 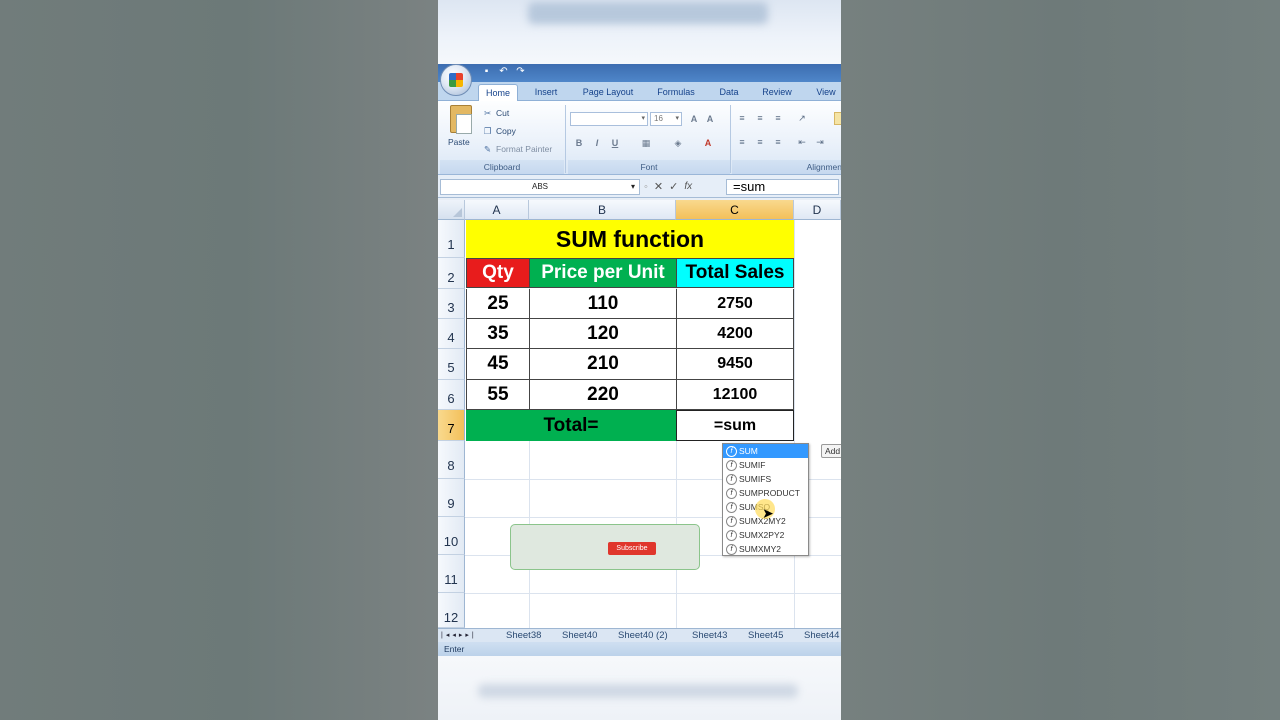 I want to click on sheet-tab: Sheet44, so click(x=821, y=635).